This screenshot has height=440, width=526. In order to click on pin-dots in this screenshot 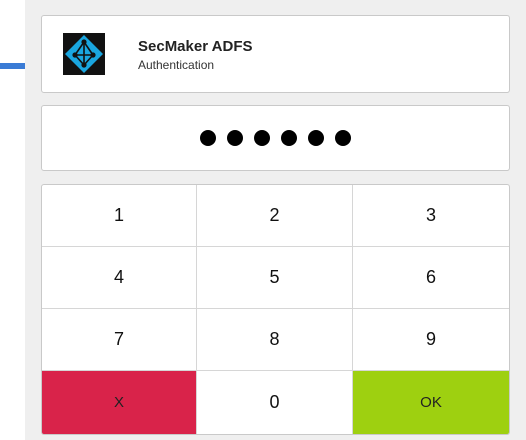, I will do `click(275, 138)`.